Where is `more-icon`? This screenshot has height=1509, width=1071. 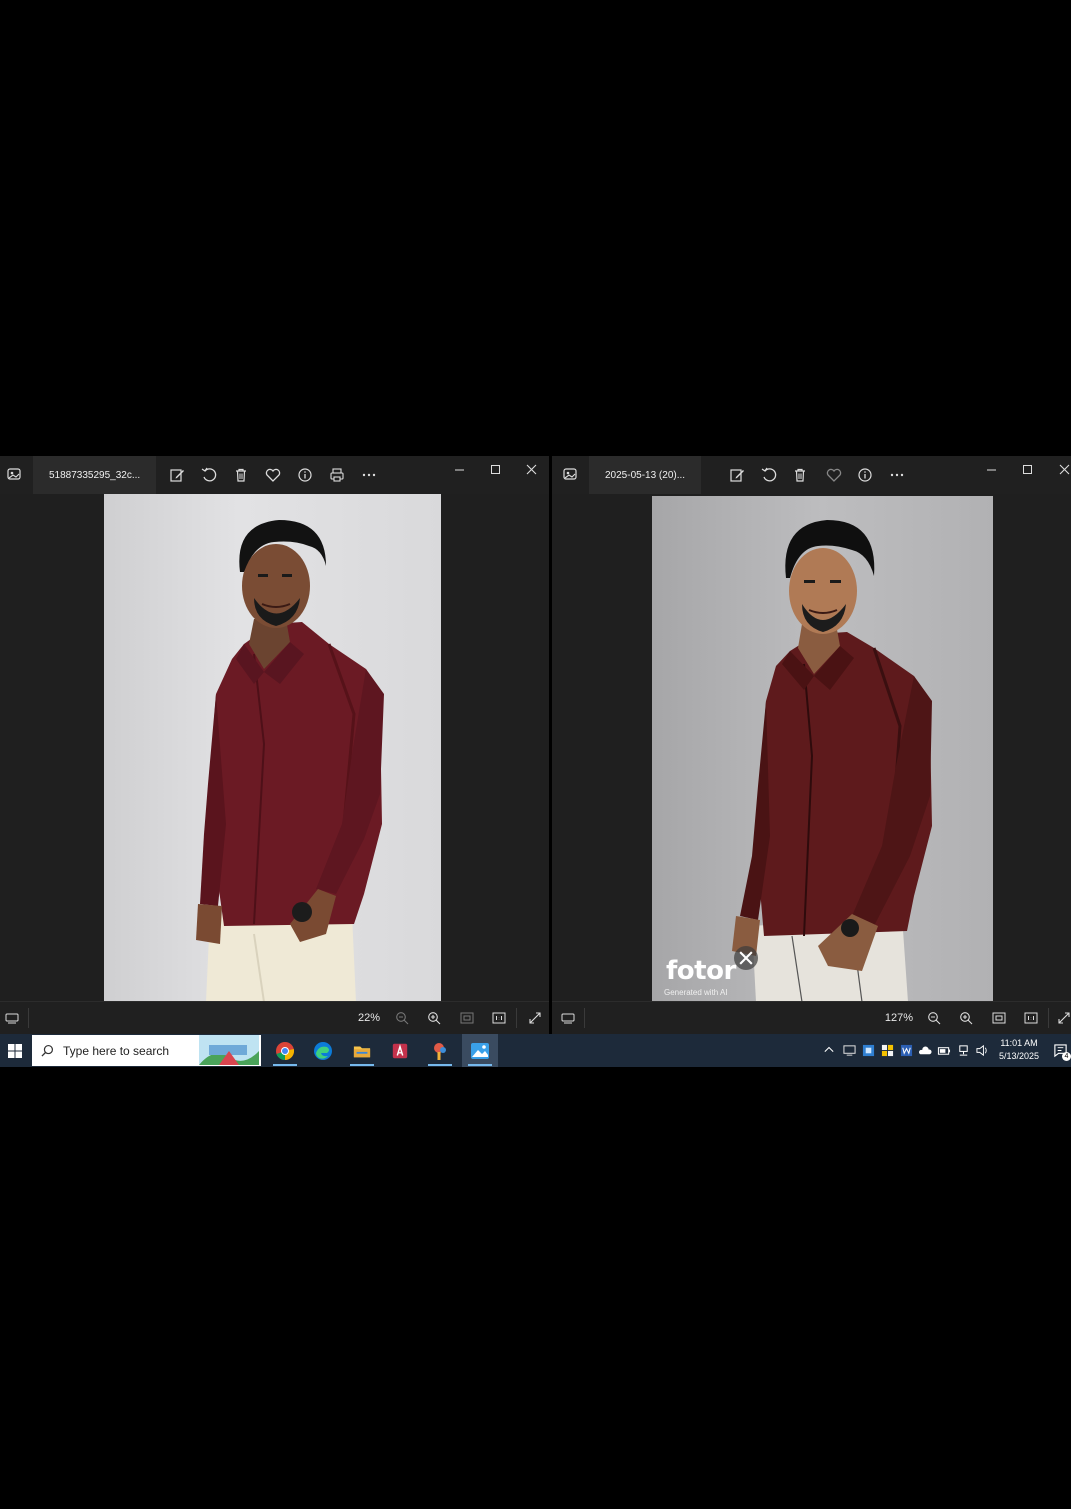 more-icon is located at coordinates (369, 475).